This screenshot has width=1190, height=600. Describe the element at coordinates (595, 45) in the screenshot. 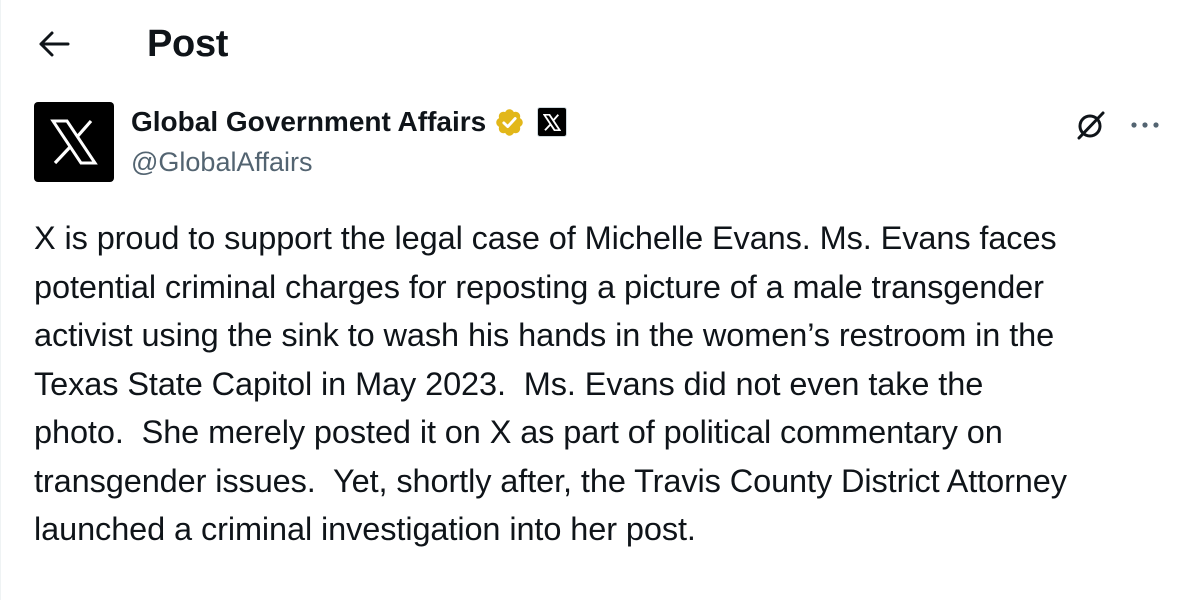

I see `header-bar: Post` at that location.